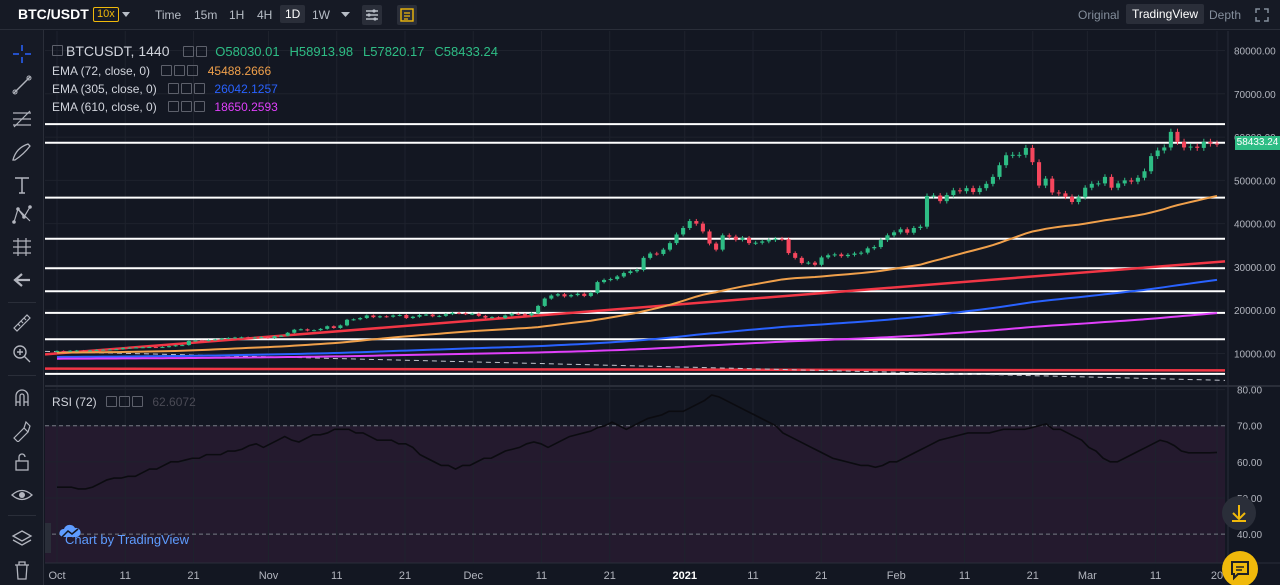 This screenshot has width=1280, height=585. Describe the element at coordinates (202, 51) in the screenshot. I see `hide-icon` at that location.